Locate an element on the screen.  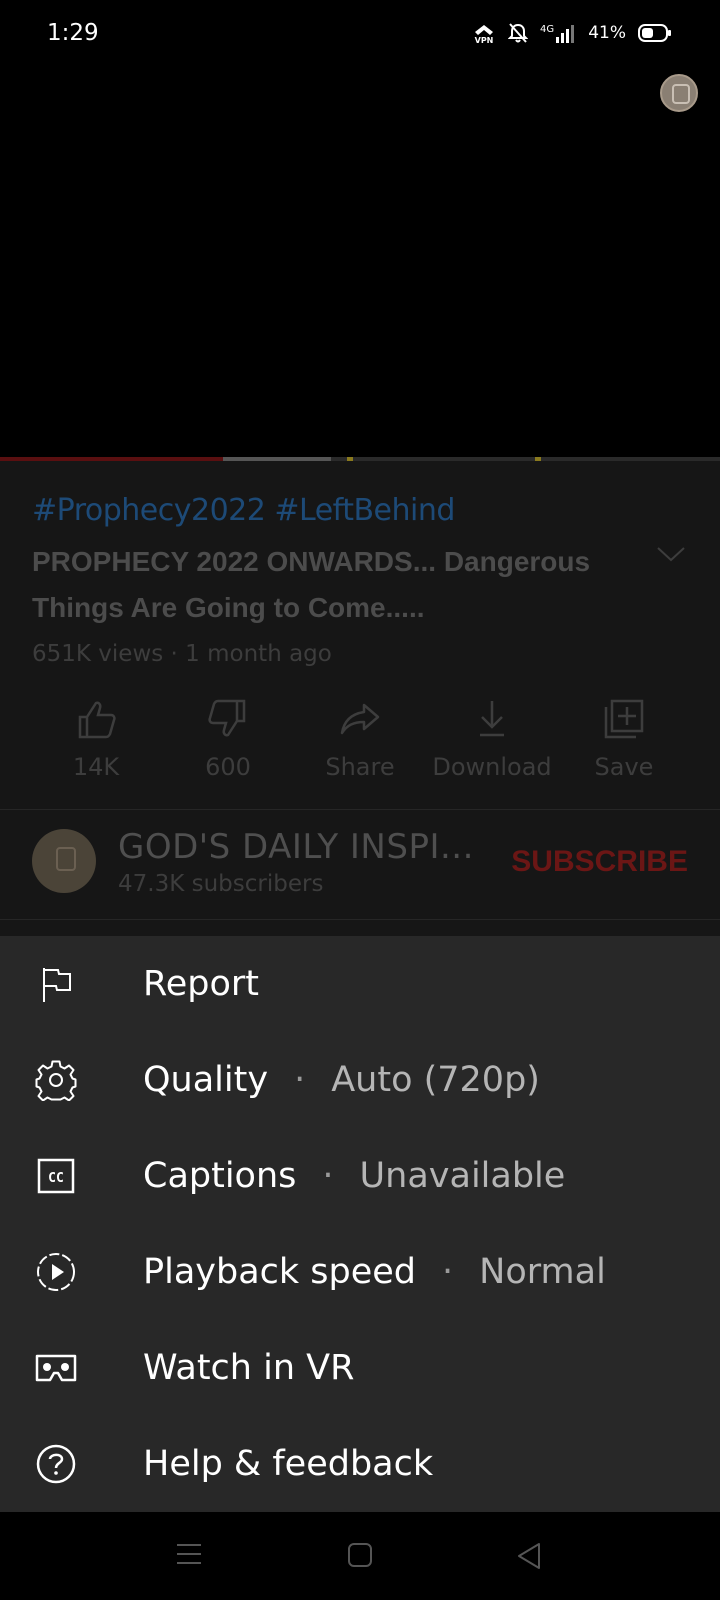
menu-item-report: Report is located at coordinates (360, 984).